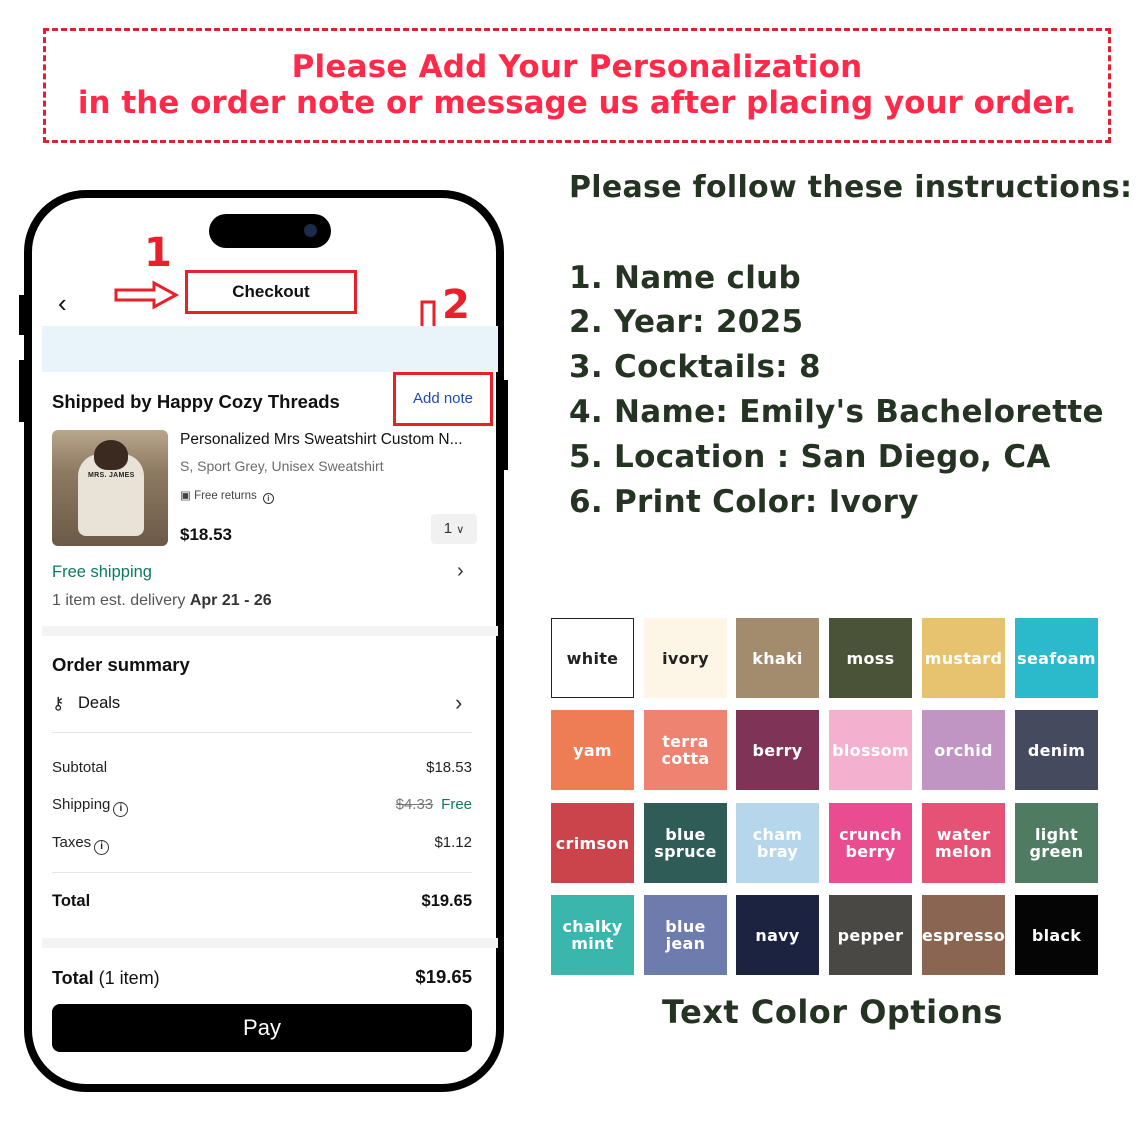  What do you see at coordinates (121, 600) in the screenshot?
I see `delivery-prefix: 1 item est. delivery` at bounding box center [121, 600].